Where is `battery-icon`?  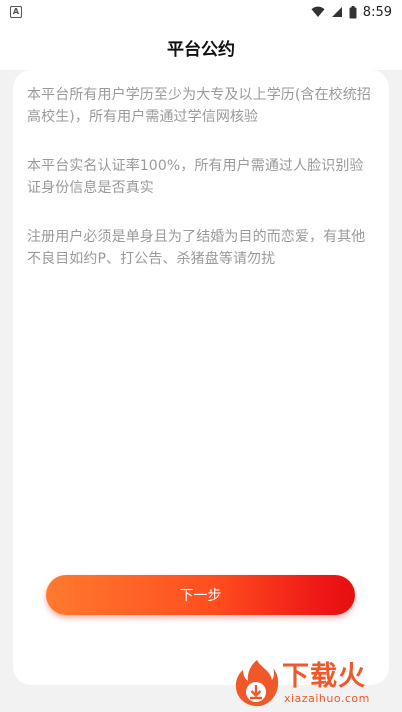
battery-icon is located at coordinates (353, 11).